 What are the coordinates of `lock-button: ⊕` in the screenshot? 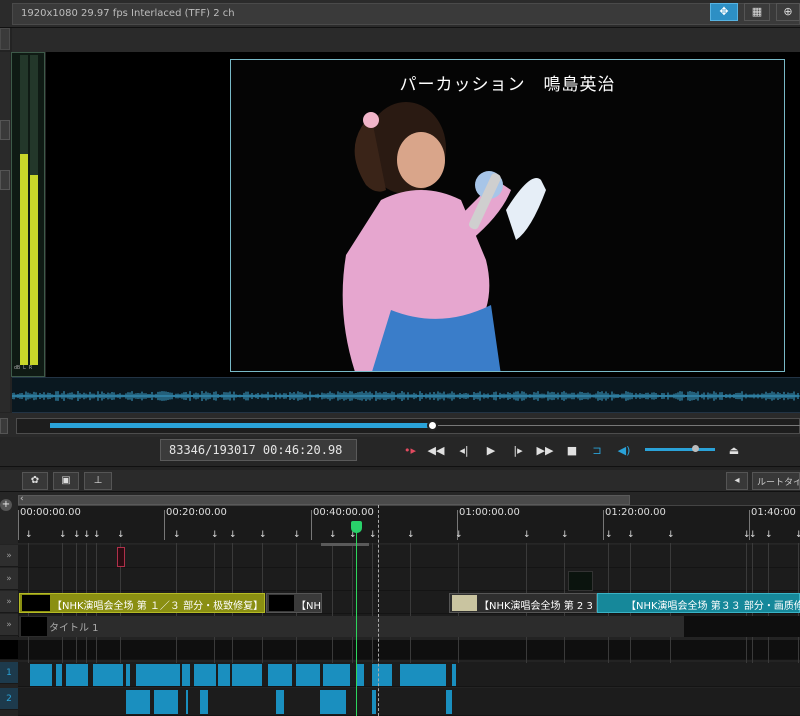 It's located at (788, 12).